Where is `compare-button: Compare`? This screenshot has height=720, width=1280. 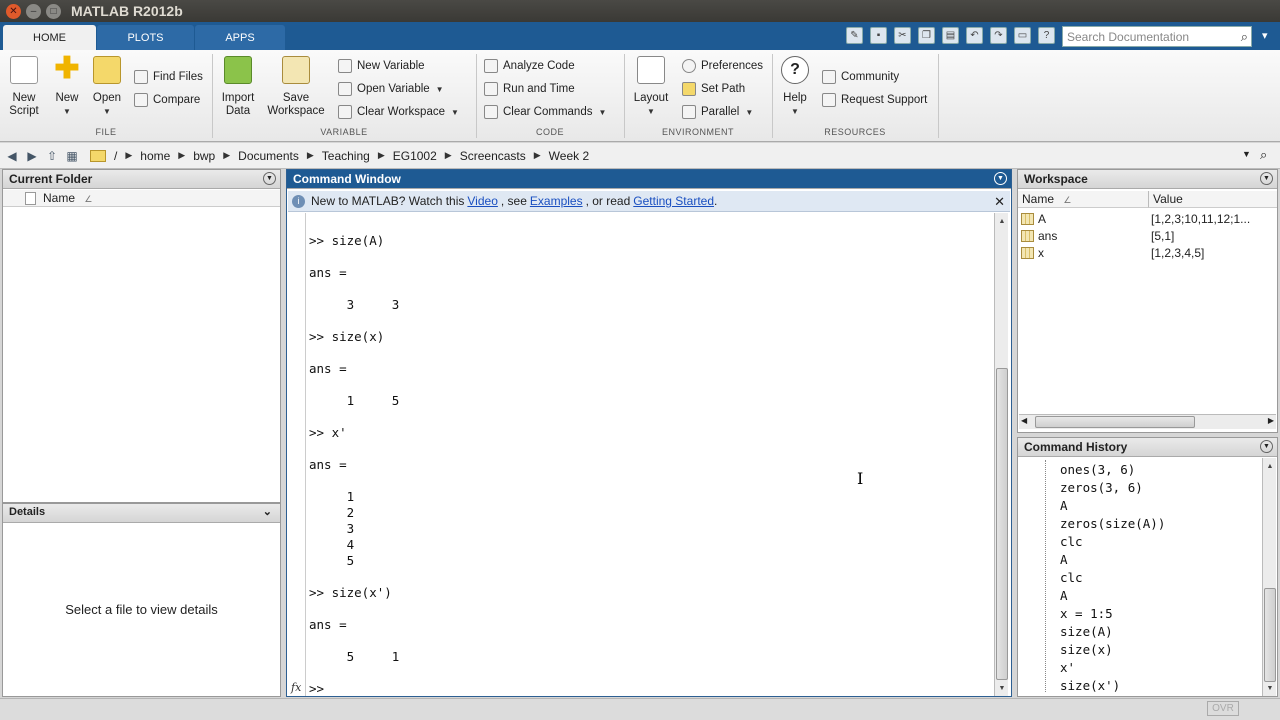 compare-button: Compare is located at coordinates (167, 100).